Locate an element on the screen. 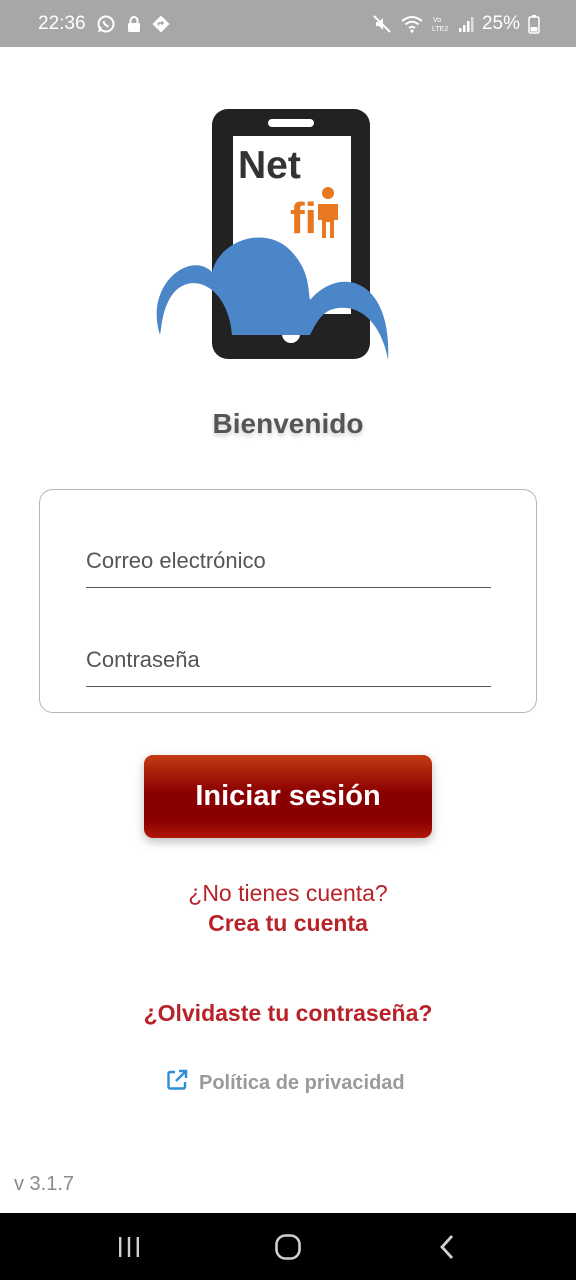 This screenshot has height=1280, width=576. system-nav-bar is located at coordinates (288, 1246).